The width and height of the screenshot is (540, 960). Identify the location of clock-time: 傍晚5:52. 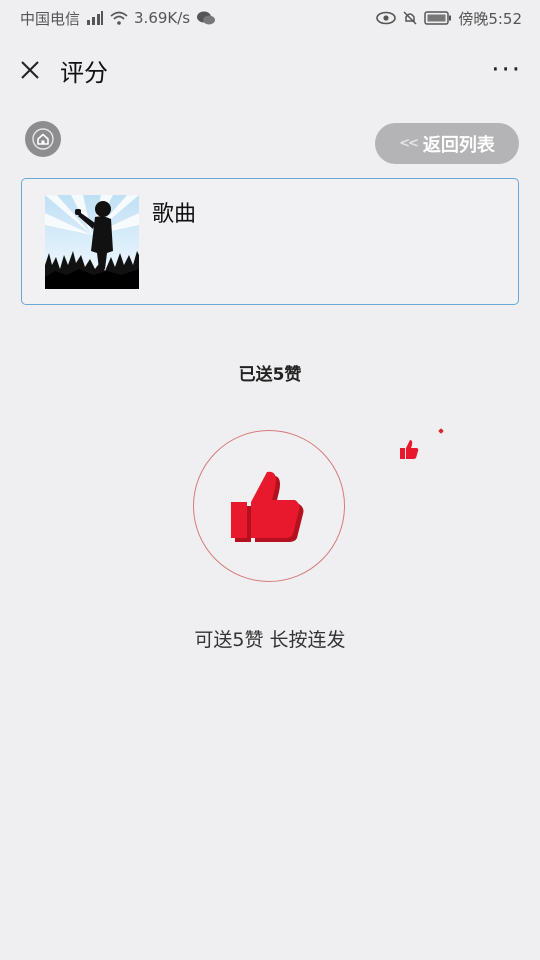
(490, 18).